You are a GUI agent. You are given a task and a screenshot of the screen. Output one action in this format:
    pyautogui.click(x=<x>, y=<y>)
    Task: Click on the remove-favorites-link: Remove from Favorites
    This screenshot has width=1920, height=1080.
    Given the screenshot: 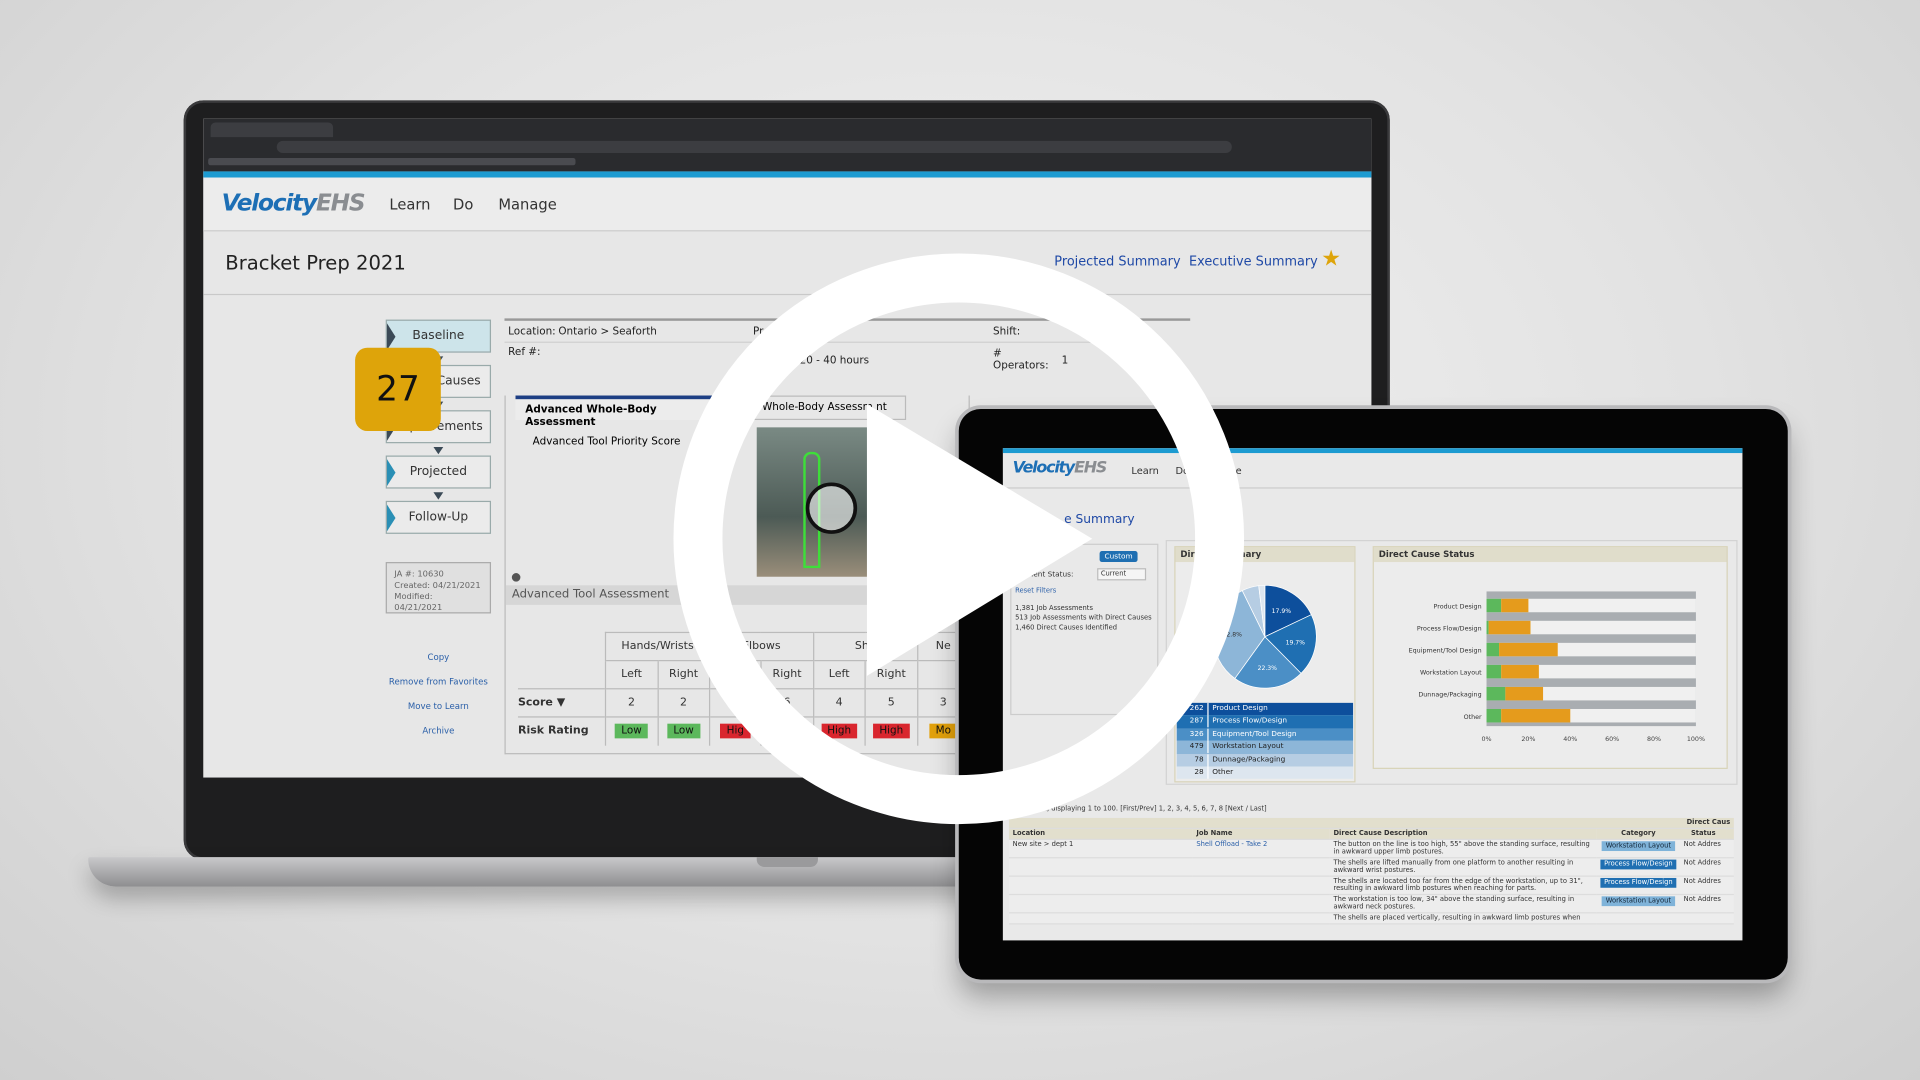 What is the action you would take?
    pyautogui.click(x=438, y=682)
    